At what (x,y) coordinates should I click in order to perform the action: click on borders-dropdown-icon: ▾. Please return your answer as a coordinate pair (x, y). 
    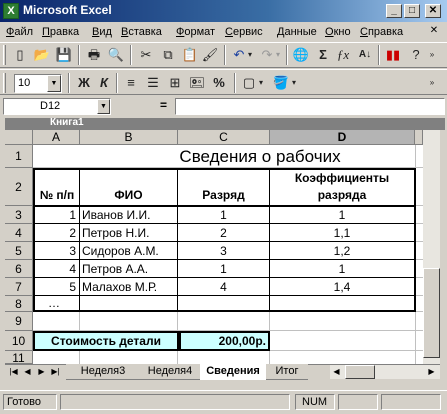
    Looking at the image, I should click on (261, 83).